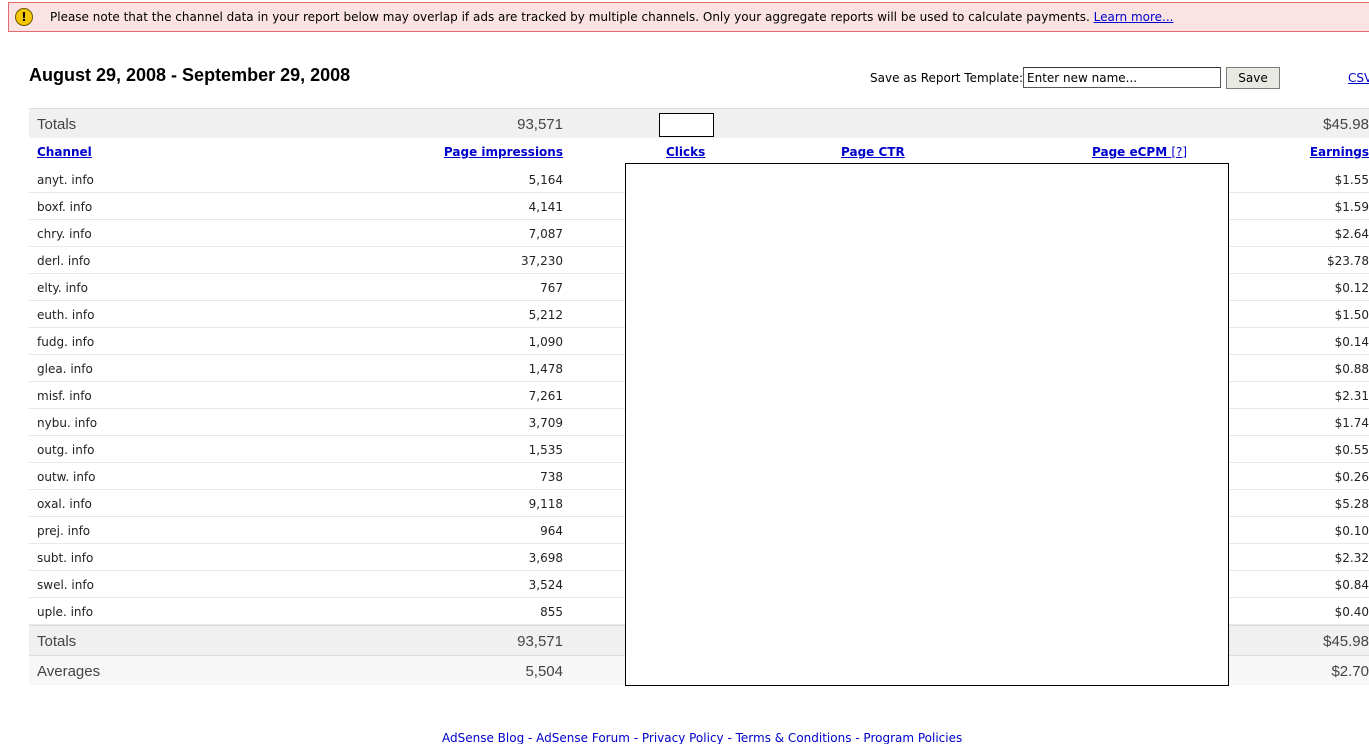 This screenshot has height=744, width=1369. What do you see at coordinates (1351, 423) in the screenshot?
I see `earnings: $1.74` at bounding box center [1351, 423].